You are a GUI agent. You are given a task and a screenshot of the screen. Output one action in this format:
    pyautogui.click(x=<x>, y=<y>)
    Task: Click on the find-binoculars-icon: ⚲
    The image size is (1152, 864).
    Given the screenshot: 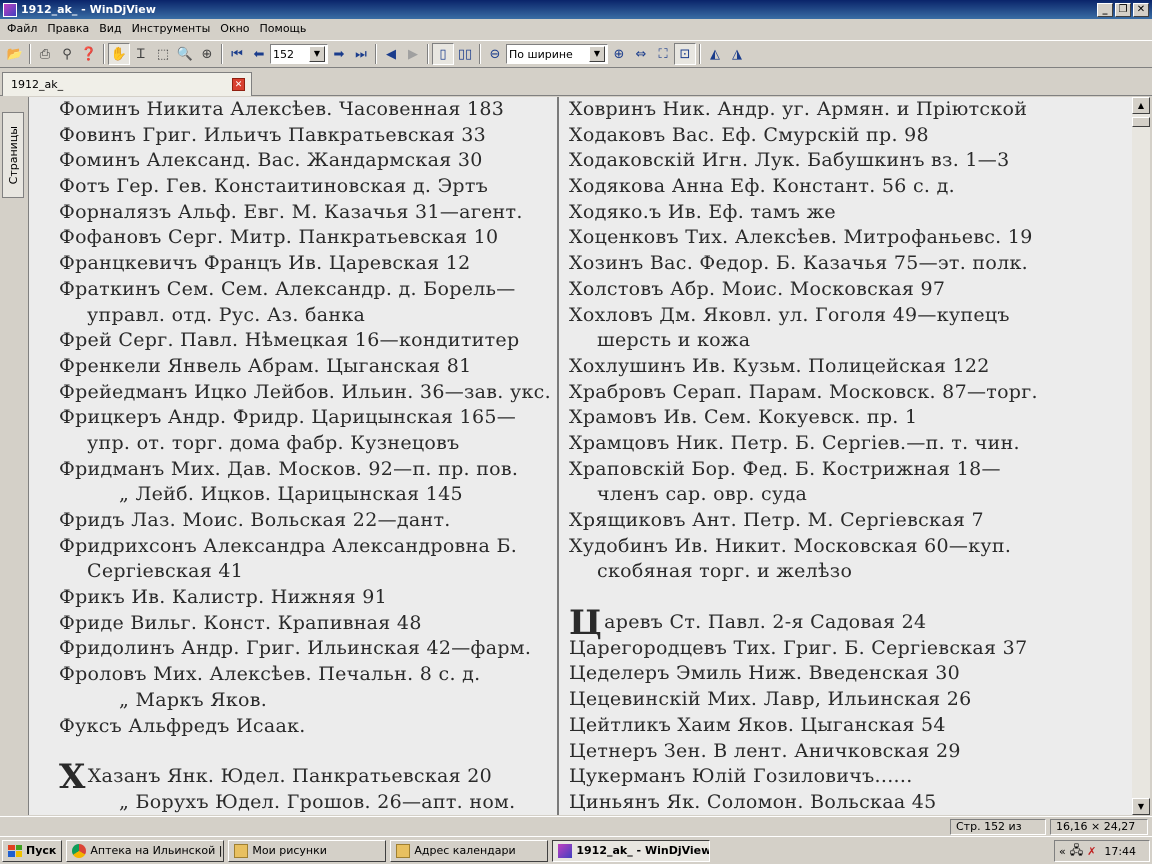 What is the action you would take?
    pyautogui.click(x=67, y=54)
    